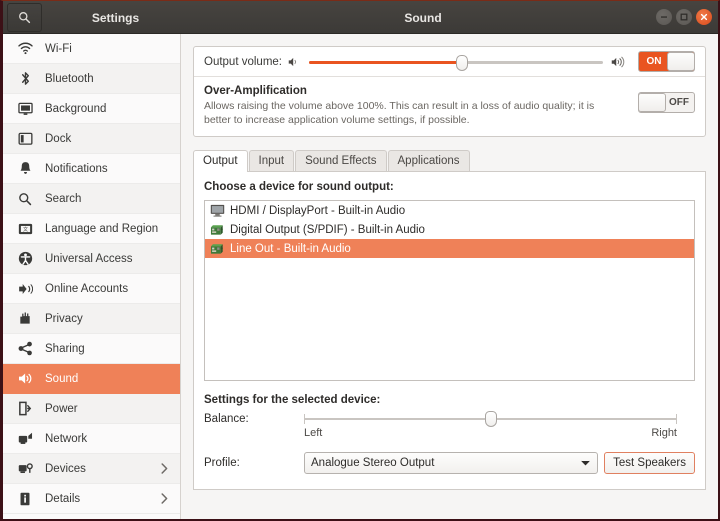 The height and width of the screenshot is (521, 720). What do you see at coordinates (243, 61) in the screenshot?
I see `output-volume-label: Output volume:` at bounding box center [243, 61].